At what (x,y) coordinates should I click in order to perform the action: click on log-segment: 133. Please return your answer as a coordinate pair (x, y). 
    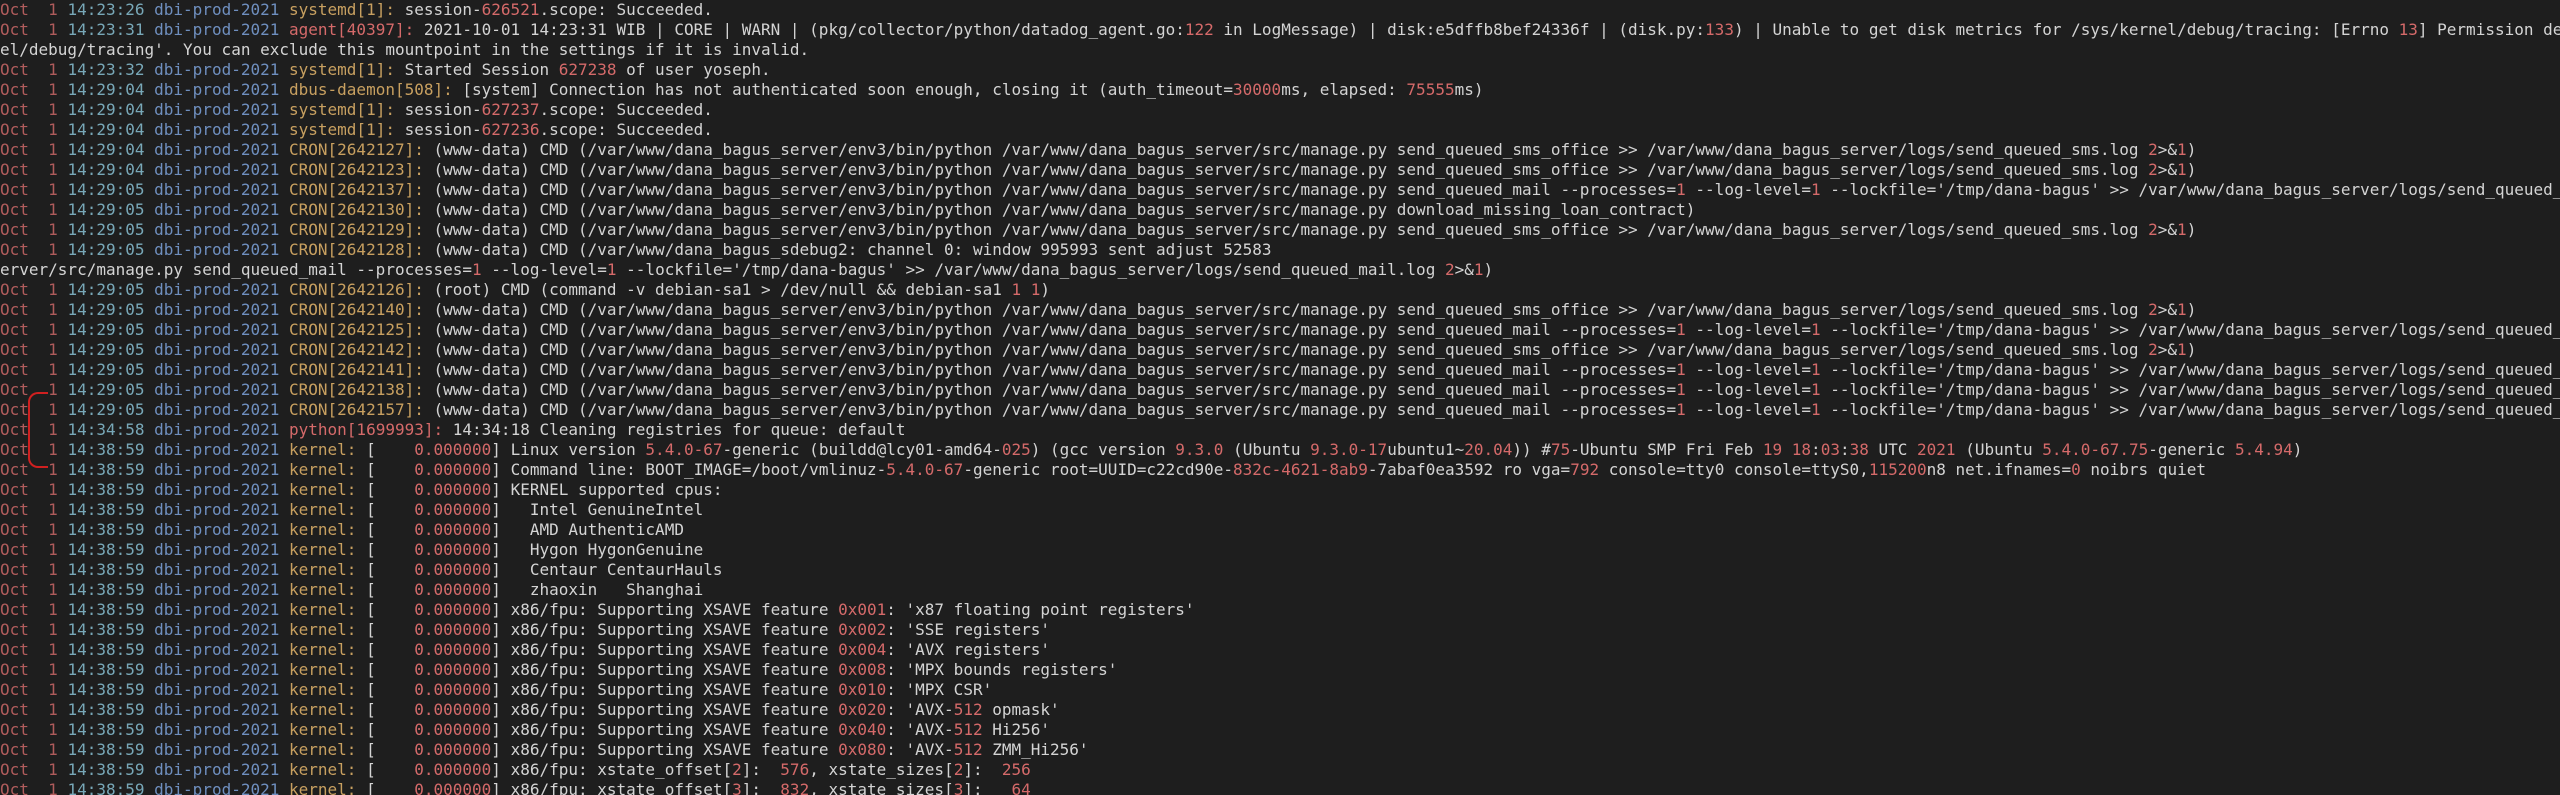
    Looking at the image, I should click on (1719, 29).